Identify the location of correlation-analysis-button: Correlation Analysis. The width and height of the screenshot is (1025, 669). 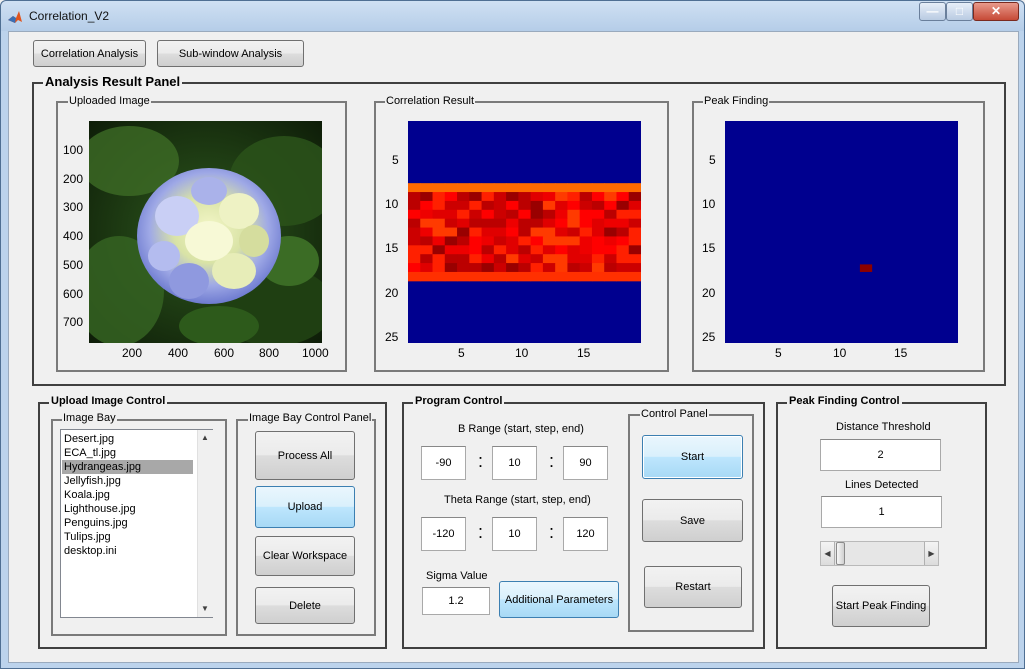
(89, 53).